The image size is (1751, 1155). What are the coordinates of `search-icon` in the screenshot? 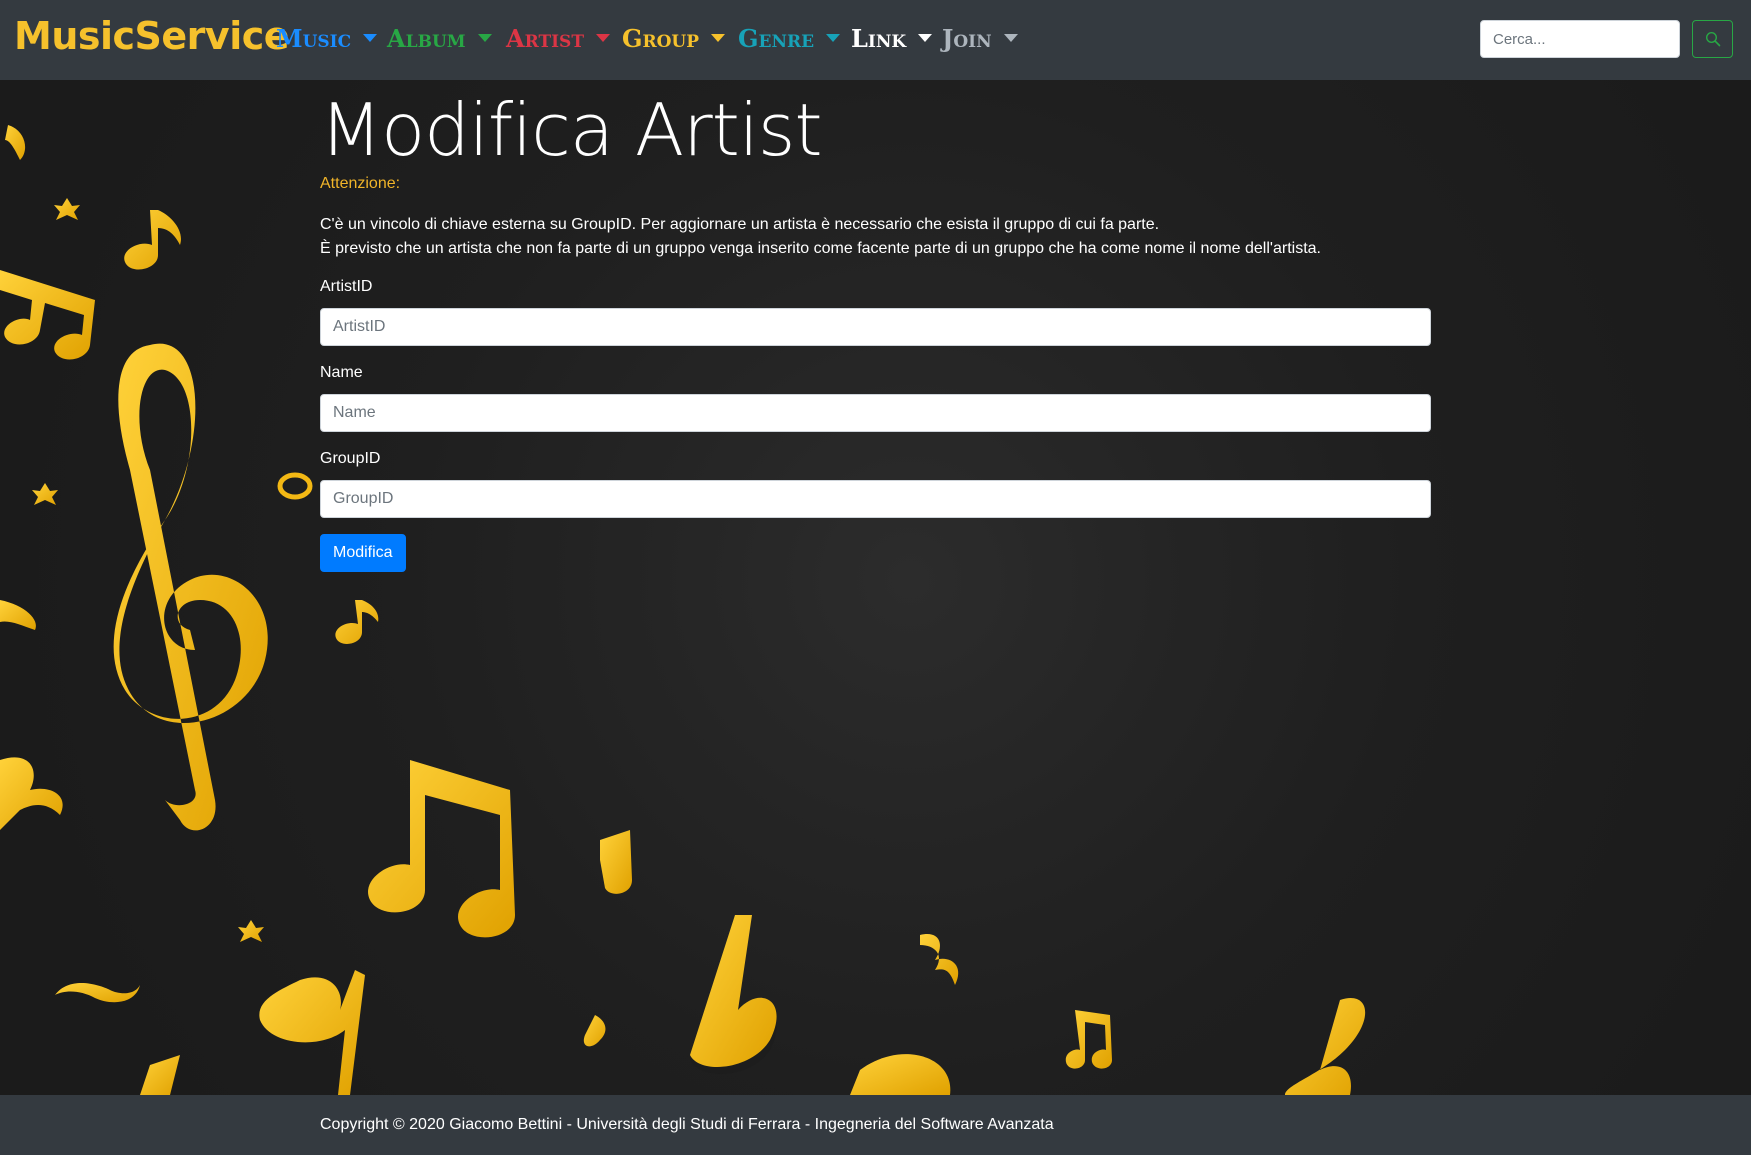 It's located at (1712, 39).